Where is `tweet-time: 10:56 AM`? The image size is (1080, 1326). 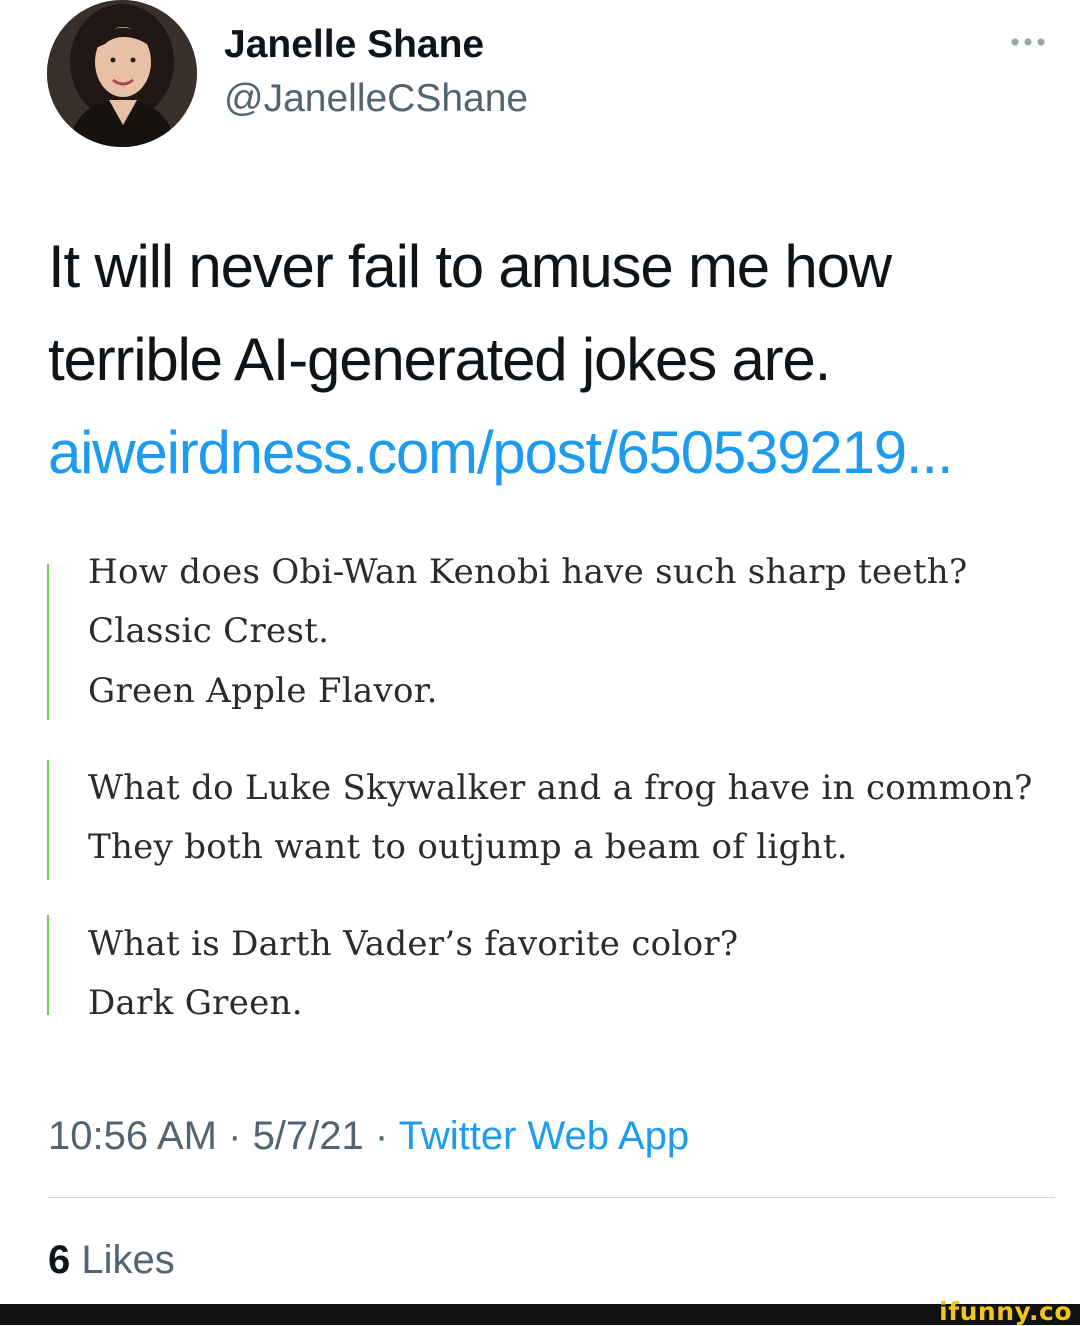
tweet-time: 10:56 AM is located at coordinates (132, 1136).